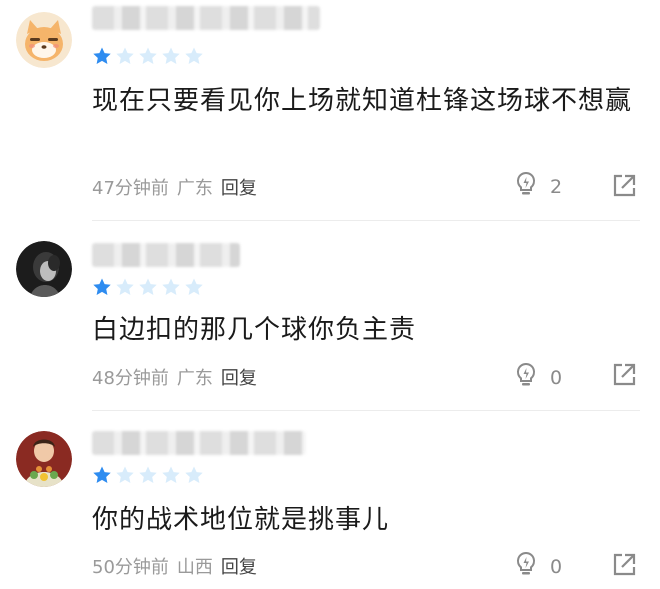 The image size is (660, 589). Describe the element at coordinates (362, 101) in the screenshot. I see `comment-text: 现在只要看见你上场就知道杜锋这场球不想赢` at that location.